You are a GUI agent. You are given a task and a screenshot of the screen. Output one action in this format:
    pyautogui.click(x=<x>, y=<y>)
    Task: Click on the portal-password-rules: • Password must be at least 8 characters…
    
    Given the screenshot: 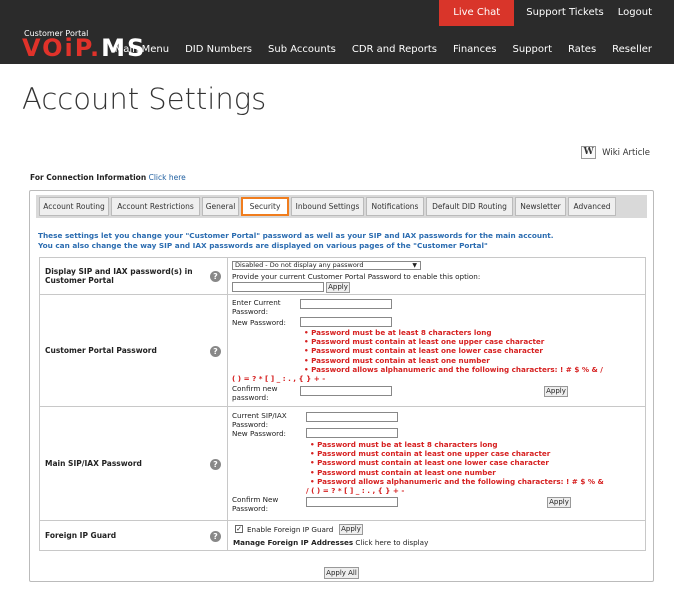 What is the action you would take?
    pyautogui.click(x=453, y=351)
    